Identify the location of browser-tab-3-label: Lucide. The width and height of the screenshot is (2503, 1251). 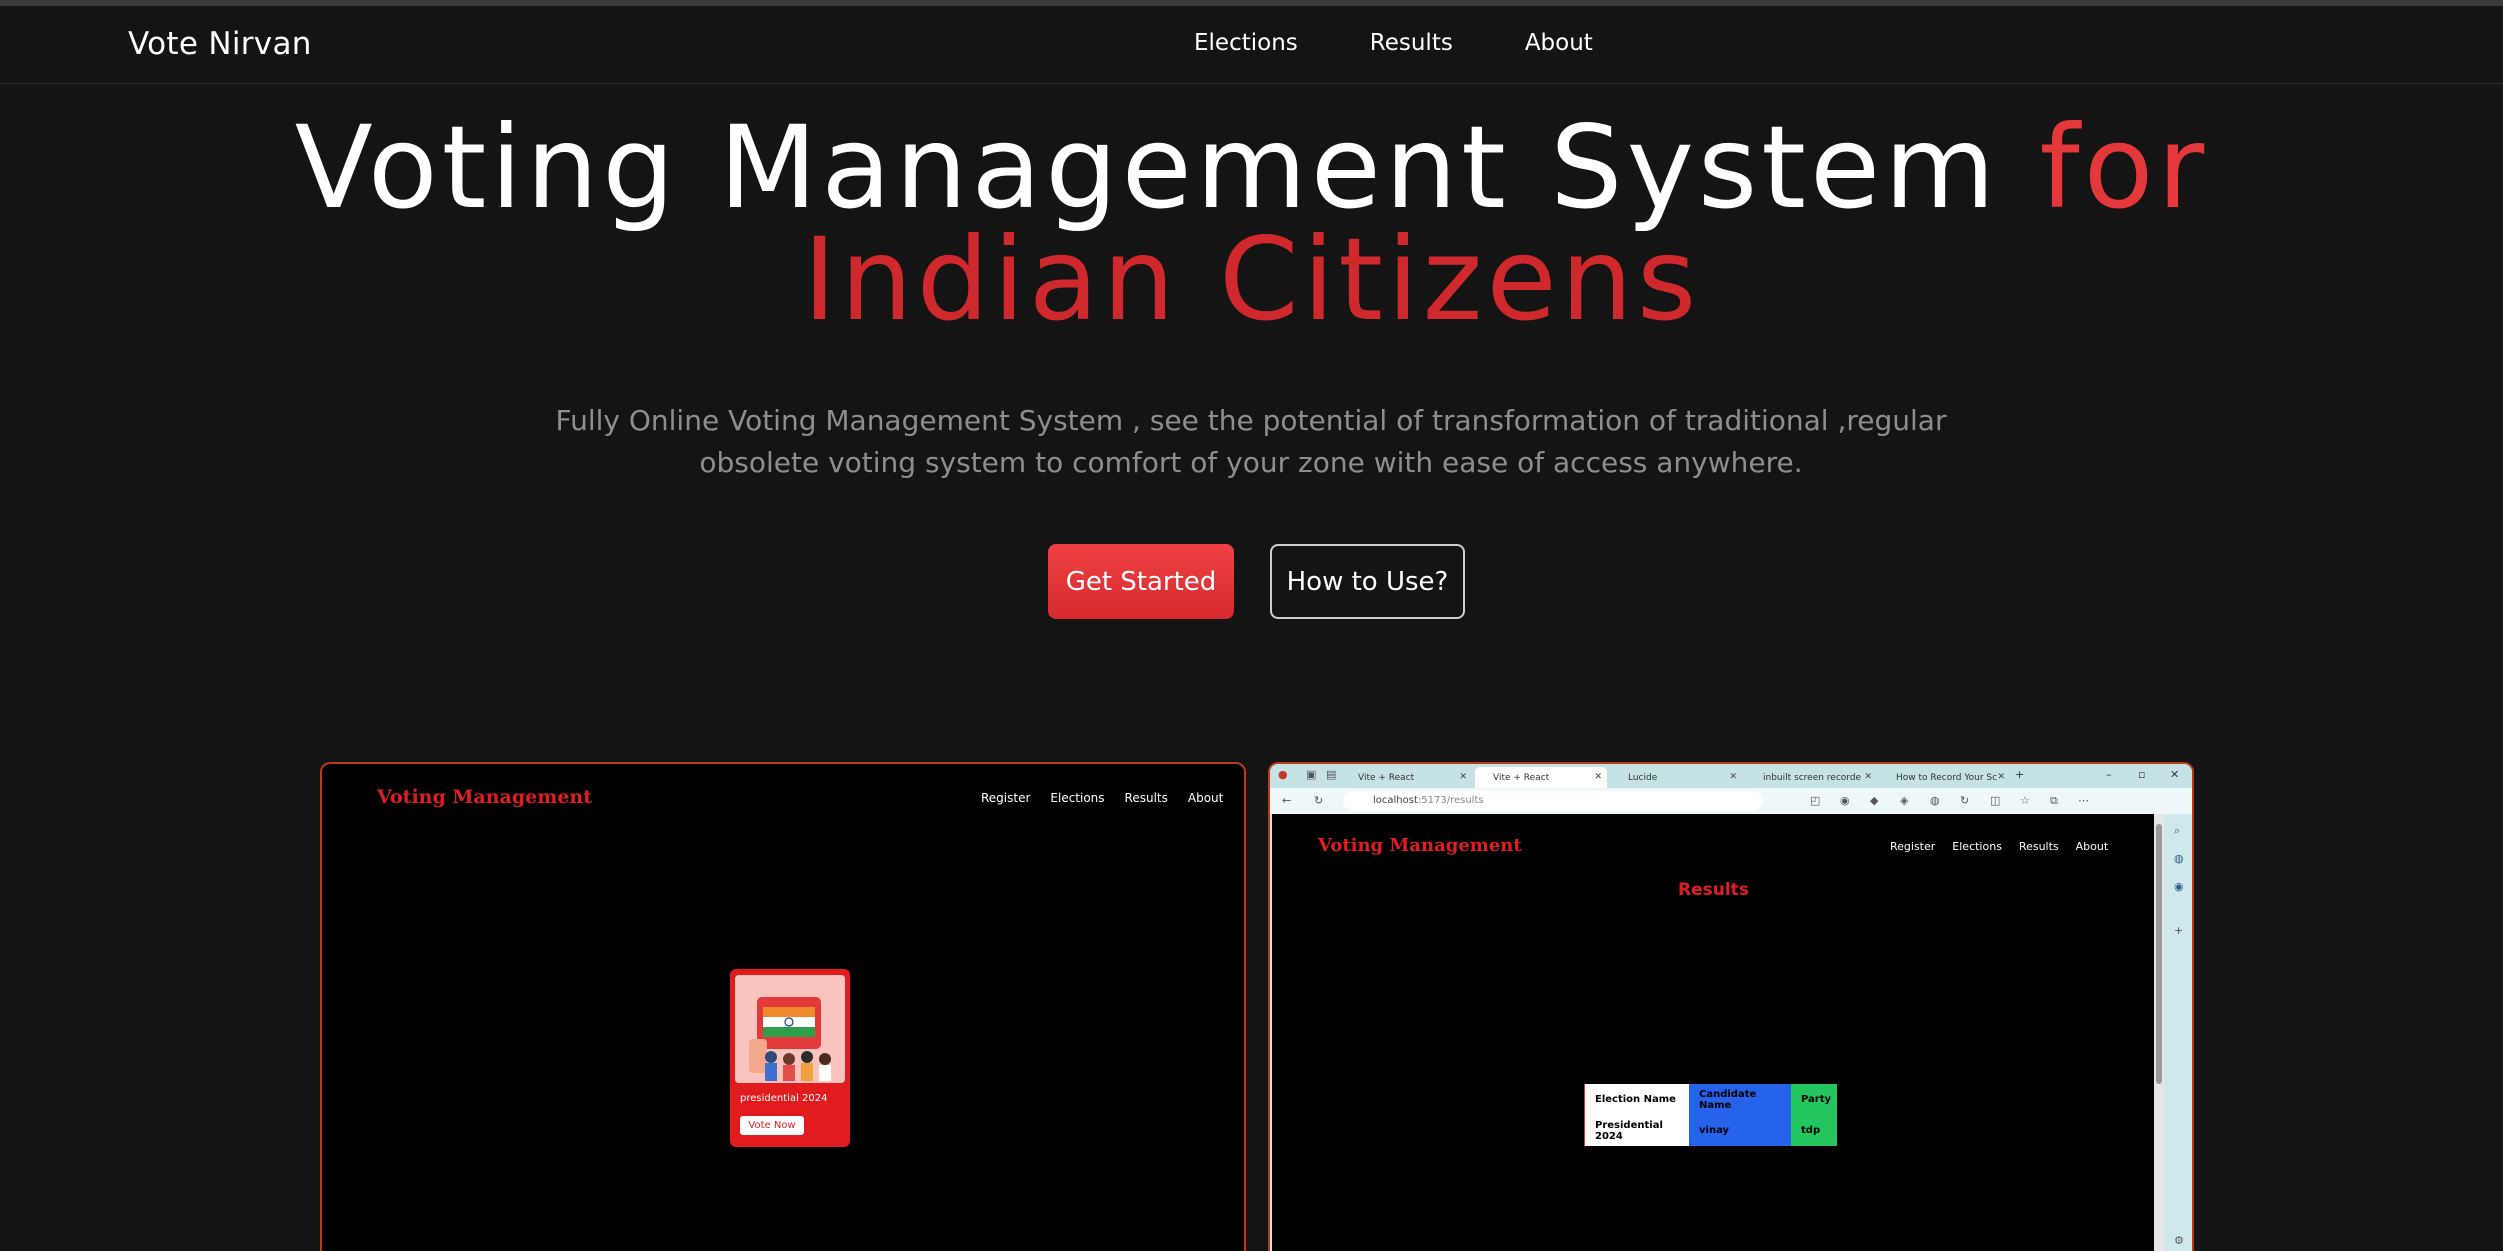
(1643, 777).